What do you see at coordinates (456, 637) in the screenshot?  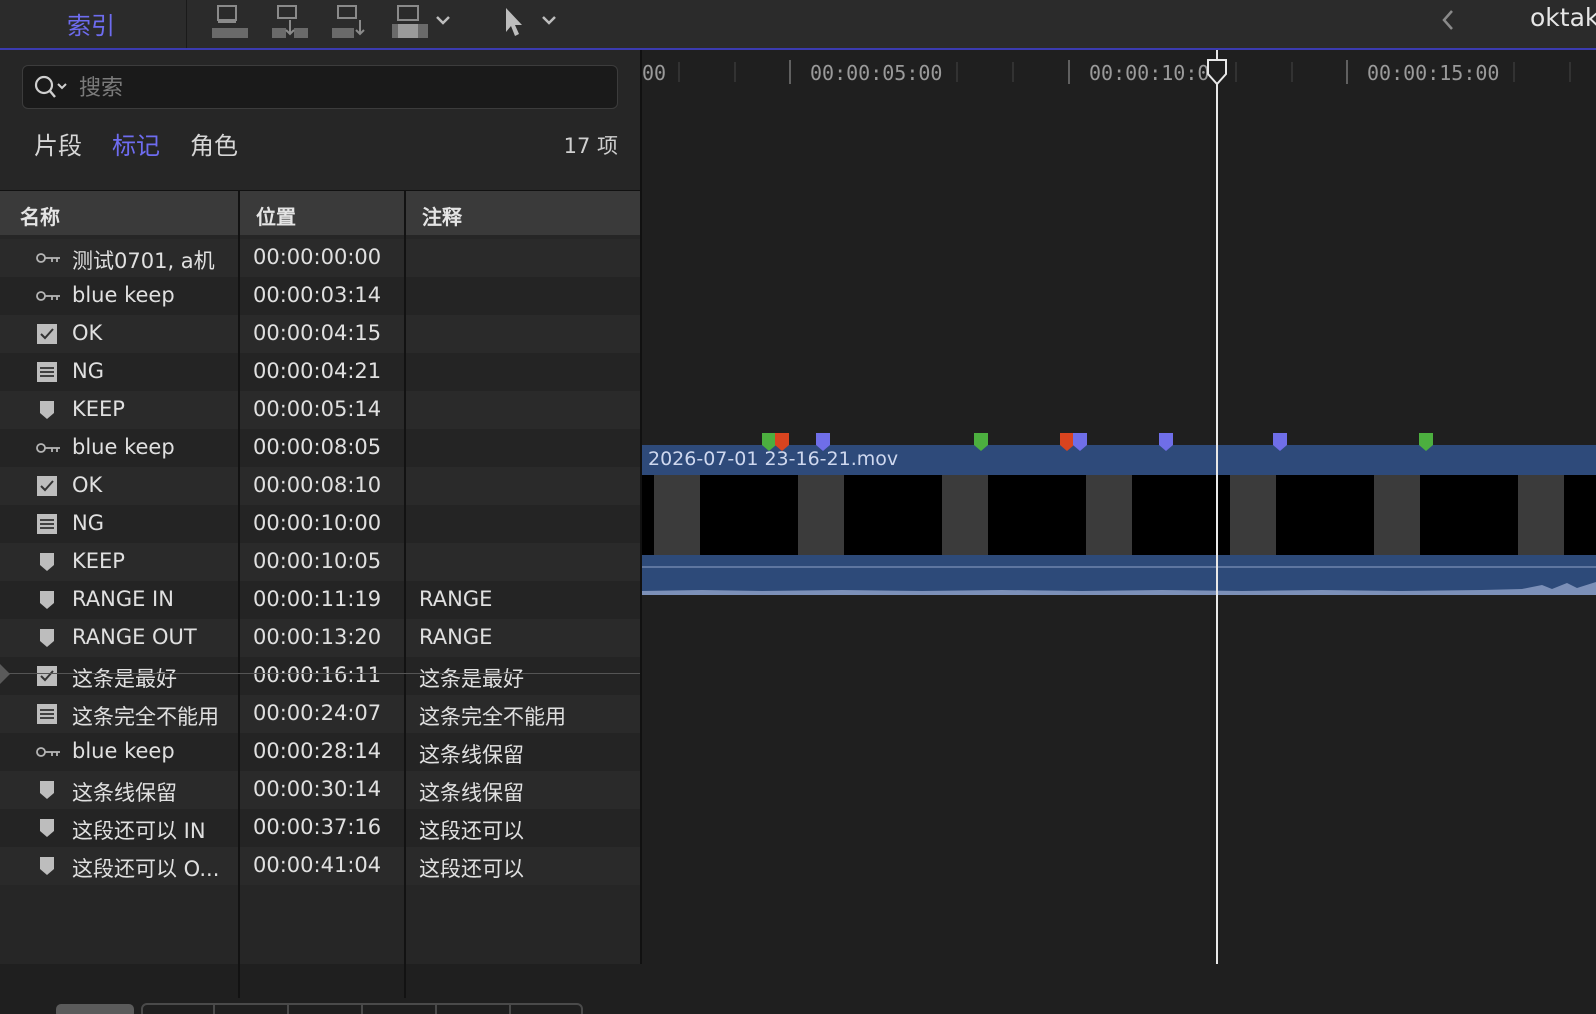 I see `marker-notes: RANGE` at bounding box center [456, 637].